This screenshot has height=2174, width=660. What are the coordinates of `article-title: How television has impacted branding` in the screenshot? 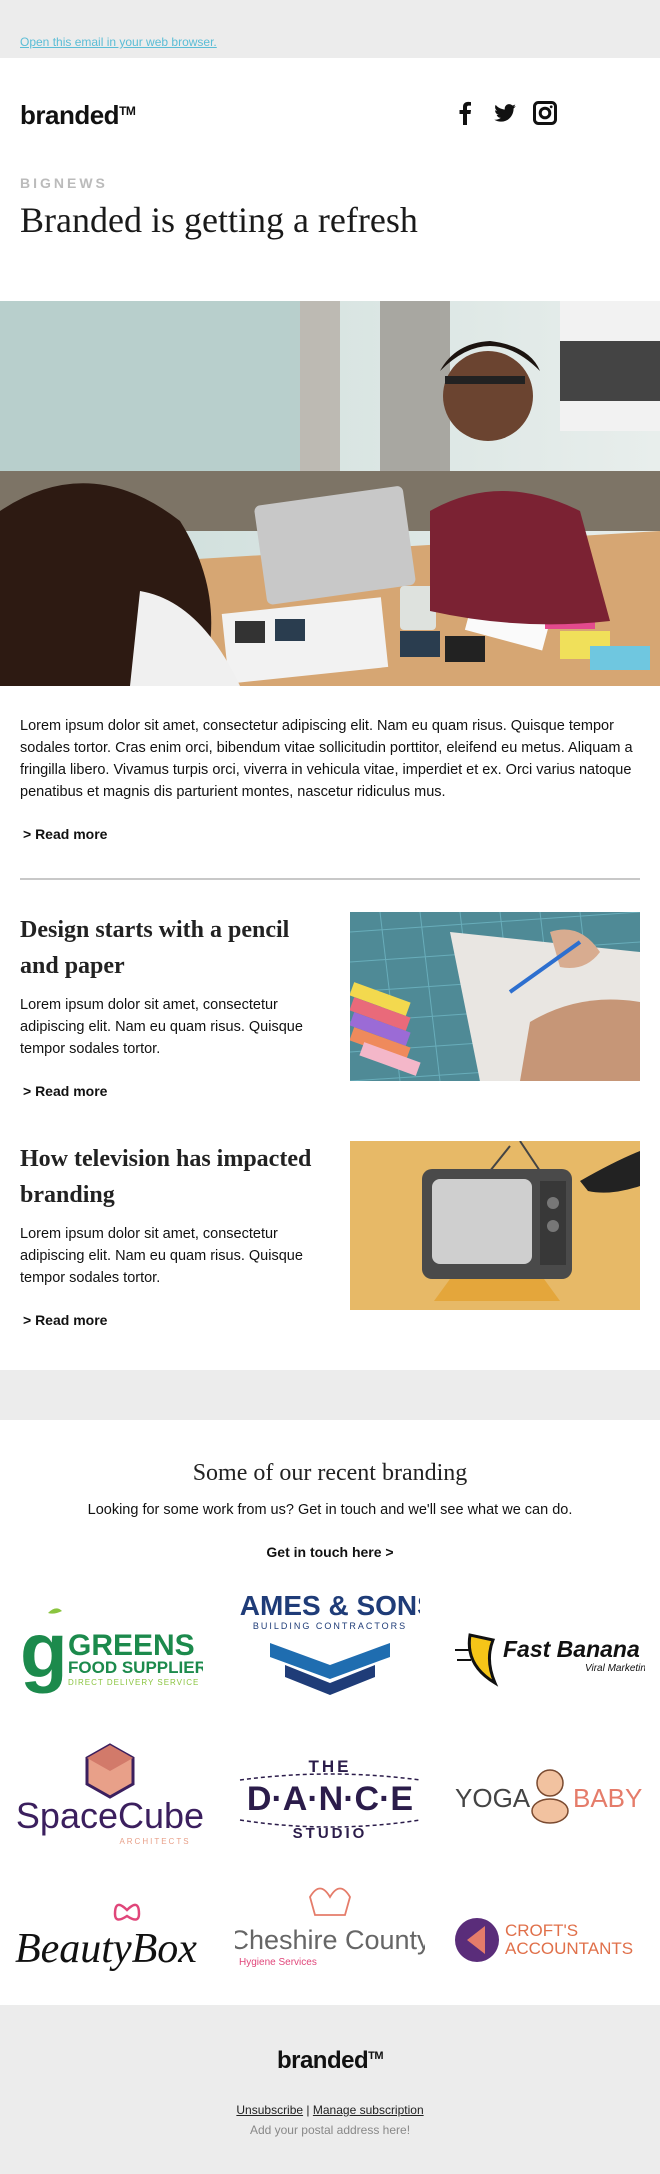 It's located at (166, 1177).